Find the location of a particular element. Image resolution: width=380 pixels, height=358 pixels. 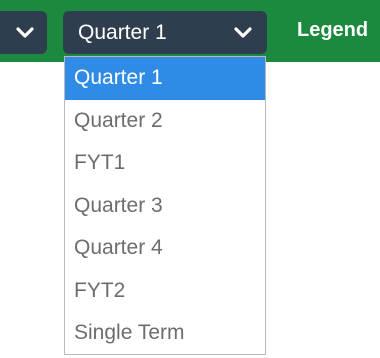

dropdown-option-quarter-4: Quarter 4 is located at coordinates (165, 248).